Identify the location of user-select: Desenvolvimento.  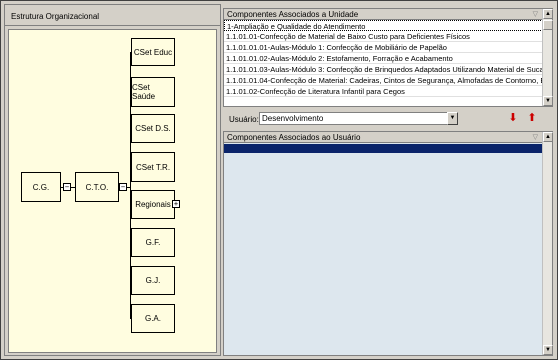
(358, 118).